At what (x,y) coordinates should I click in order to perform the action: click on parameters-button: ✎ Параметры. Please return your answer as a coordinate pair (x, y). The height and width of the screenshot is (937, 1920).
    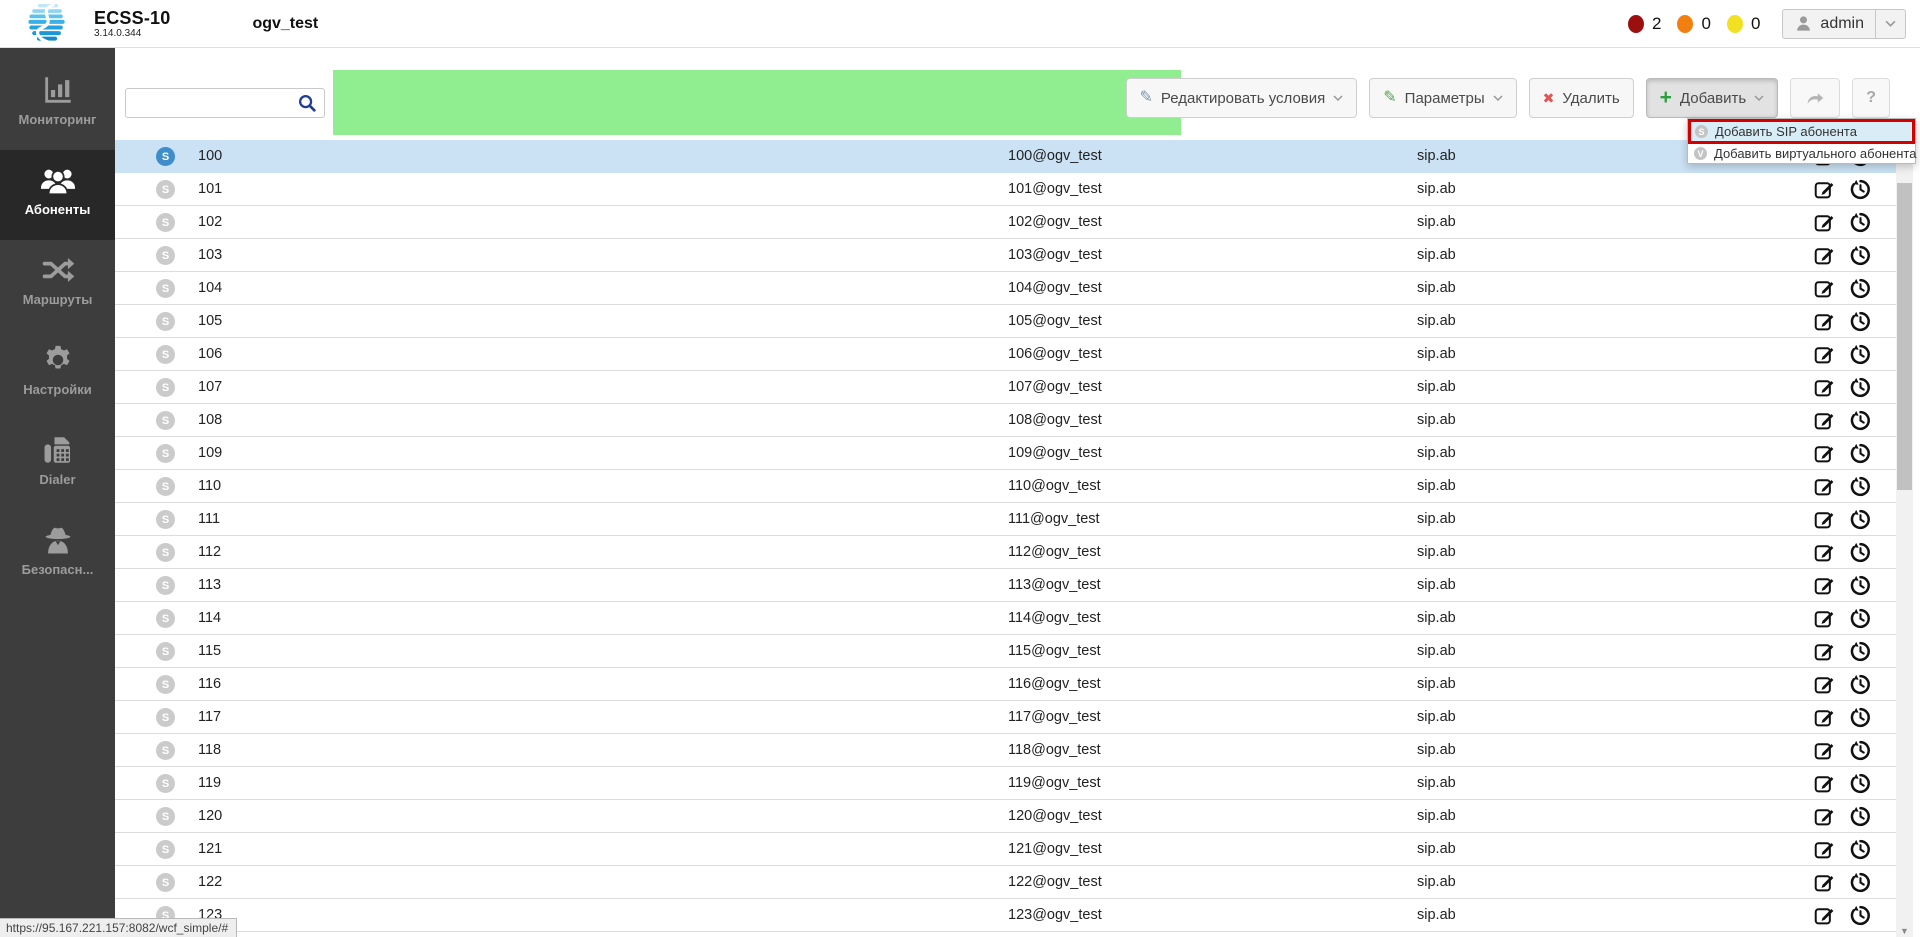
    Looking at the image, I should click on (1443, 98).